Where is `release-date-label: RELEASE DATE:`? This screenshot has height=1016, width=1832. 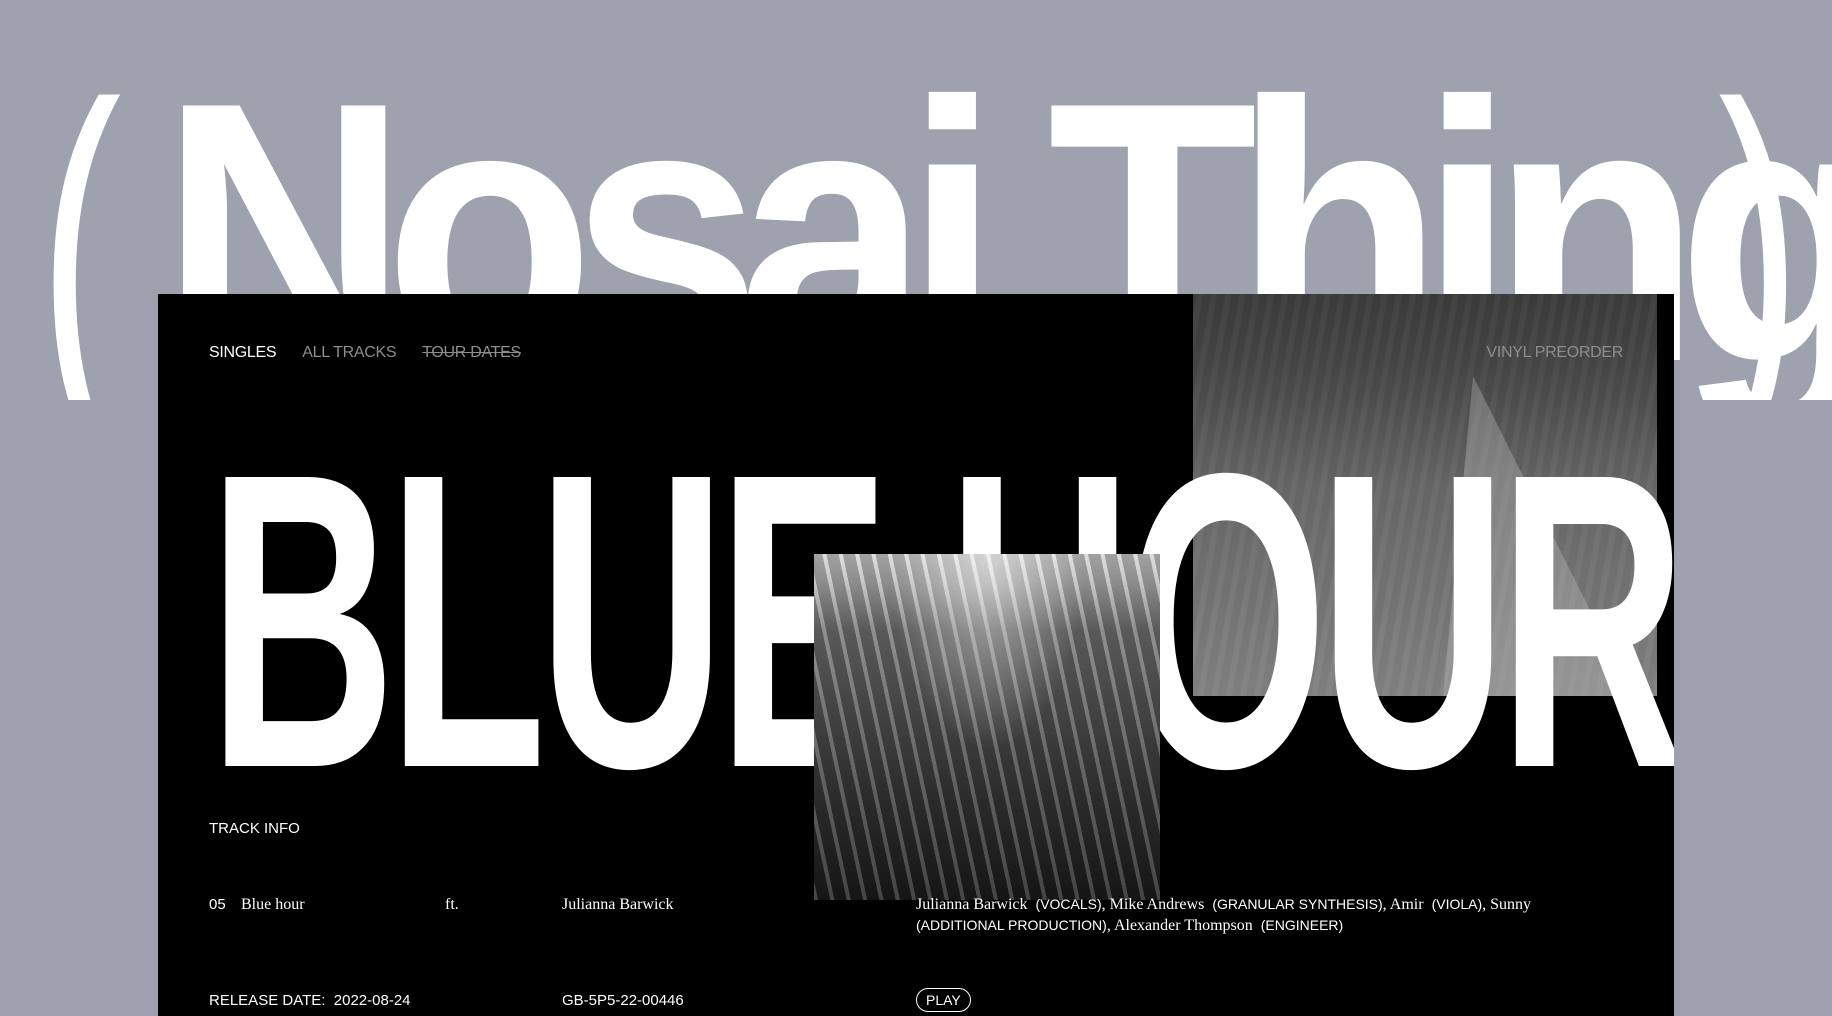 release-date-label: RELEASE DATE: is located at coordinates (267, 1000).